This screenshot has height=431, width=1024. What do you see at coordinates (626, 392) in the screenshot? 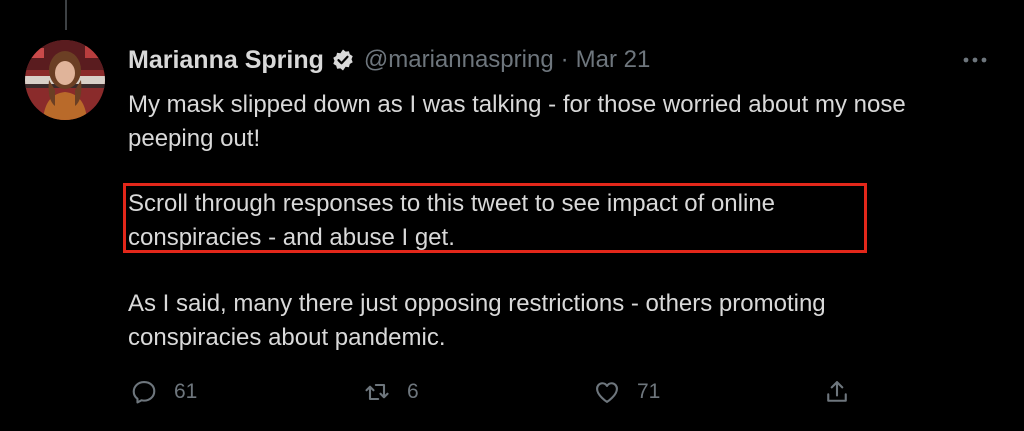
I see `like-button: 71` at bounding box center [626, 392].